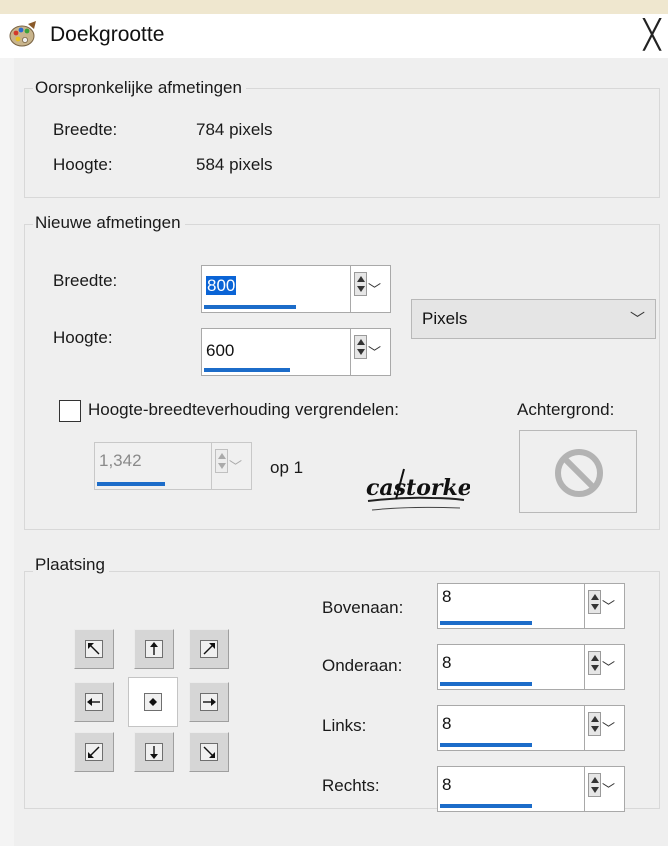  I want to click on arrow-up-icon, so click(154, 648).